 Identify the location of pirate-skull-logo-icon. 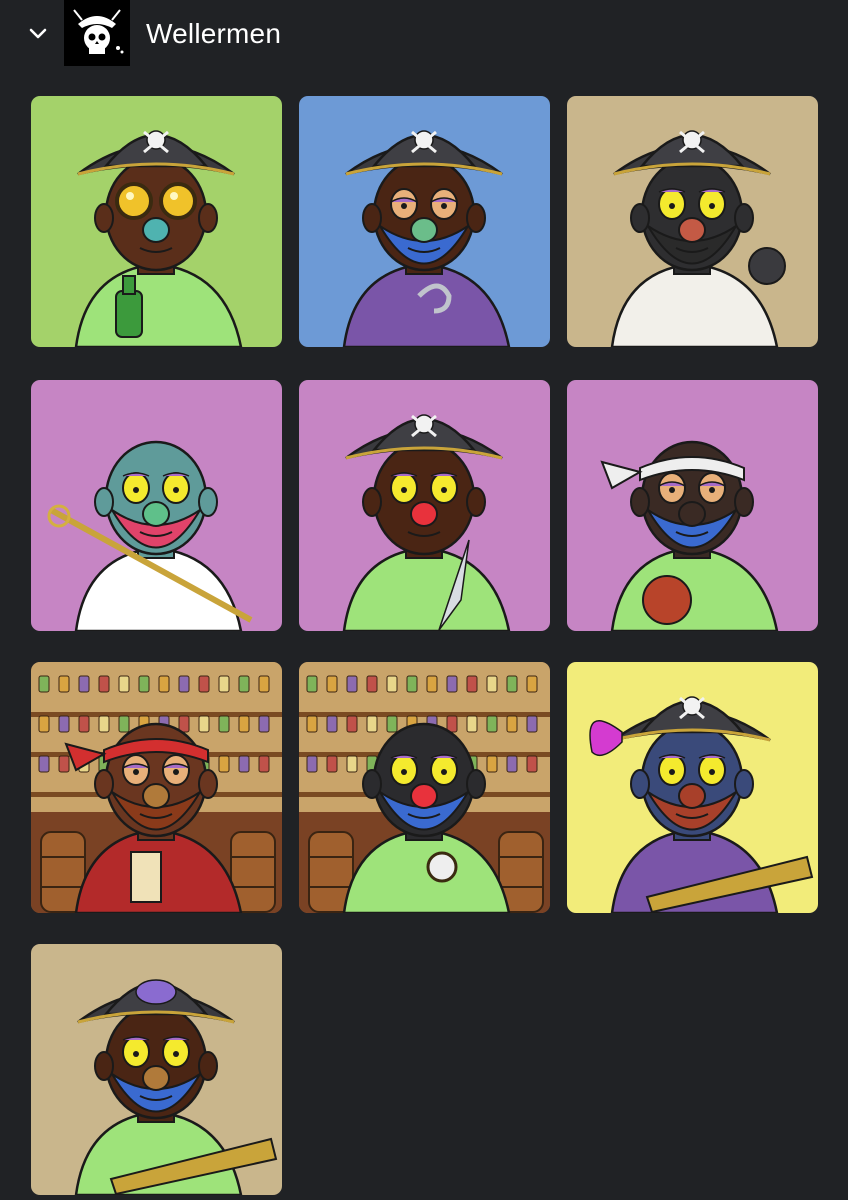
(97, 33).